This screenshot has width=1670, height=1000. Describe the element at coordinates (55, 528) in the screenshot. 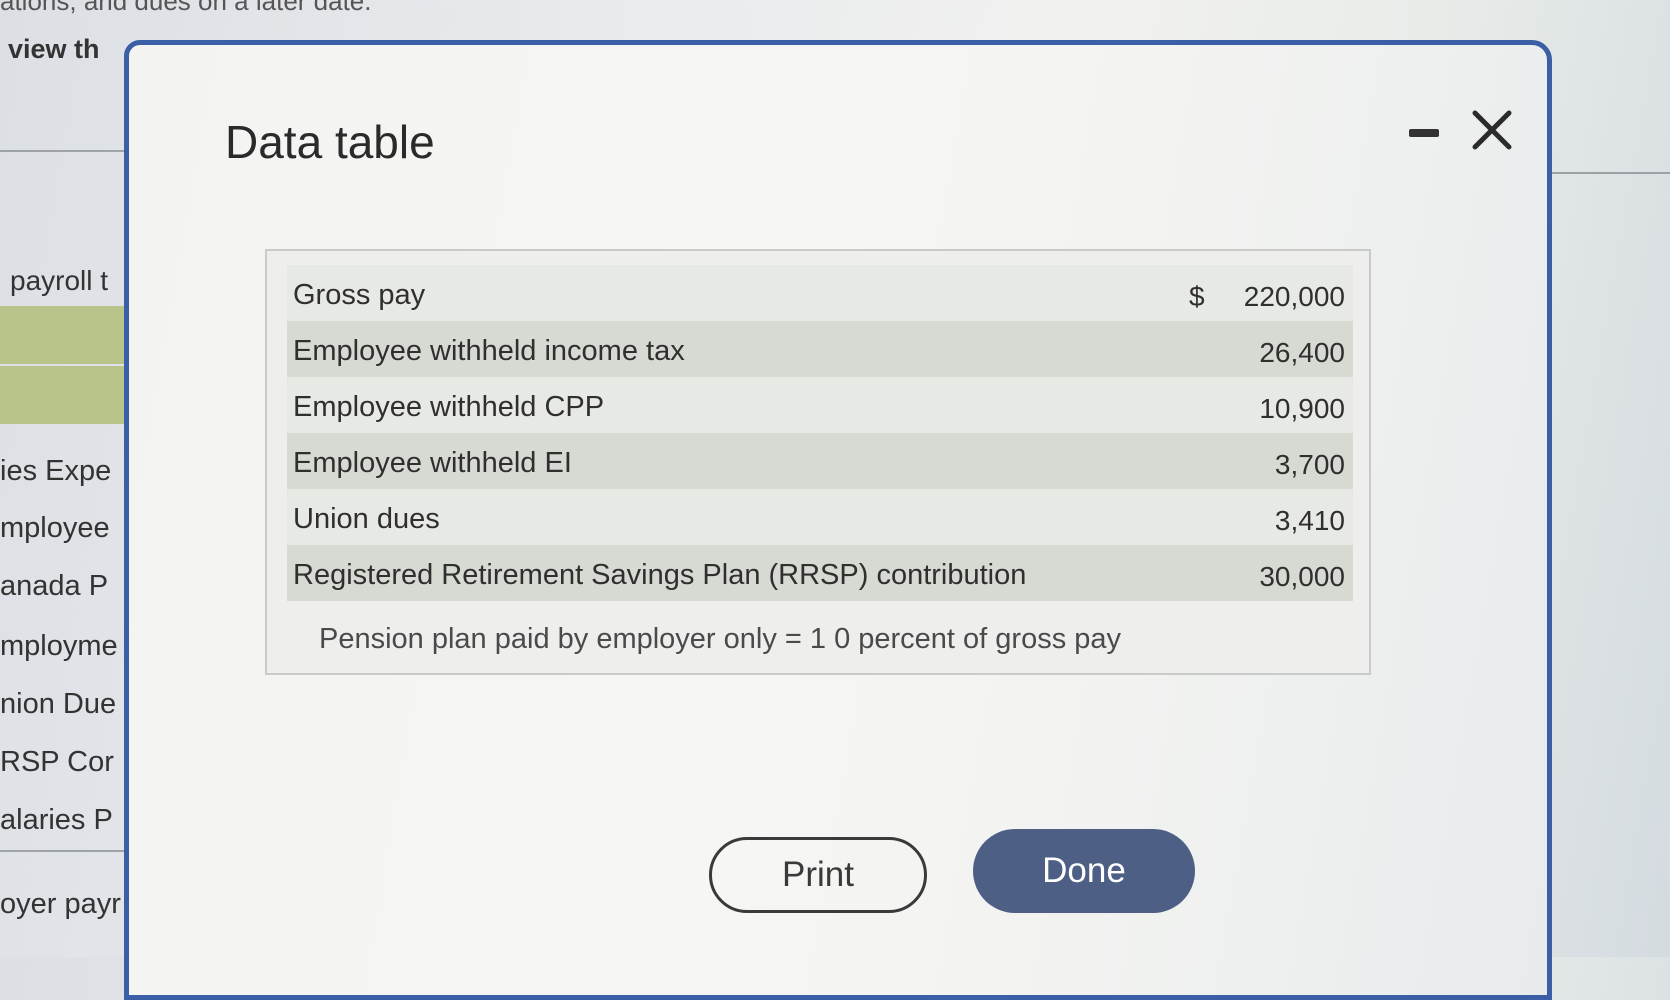

I see `background-list-item: mployee` at that location.